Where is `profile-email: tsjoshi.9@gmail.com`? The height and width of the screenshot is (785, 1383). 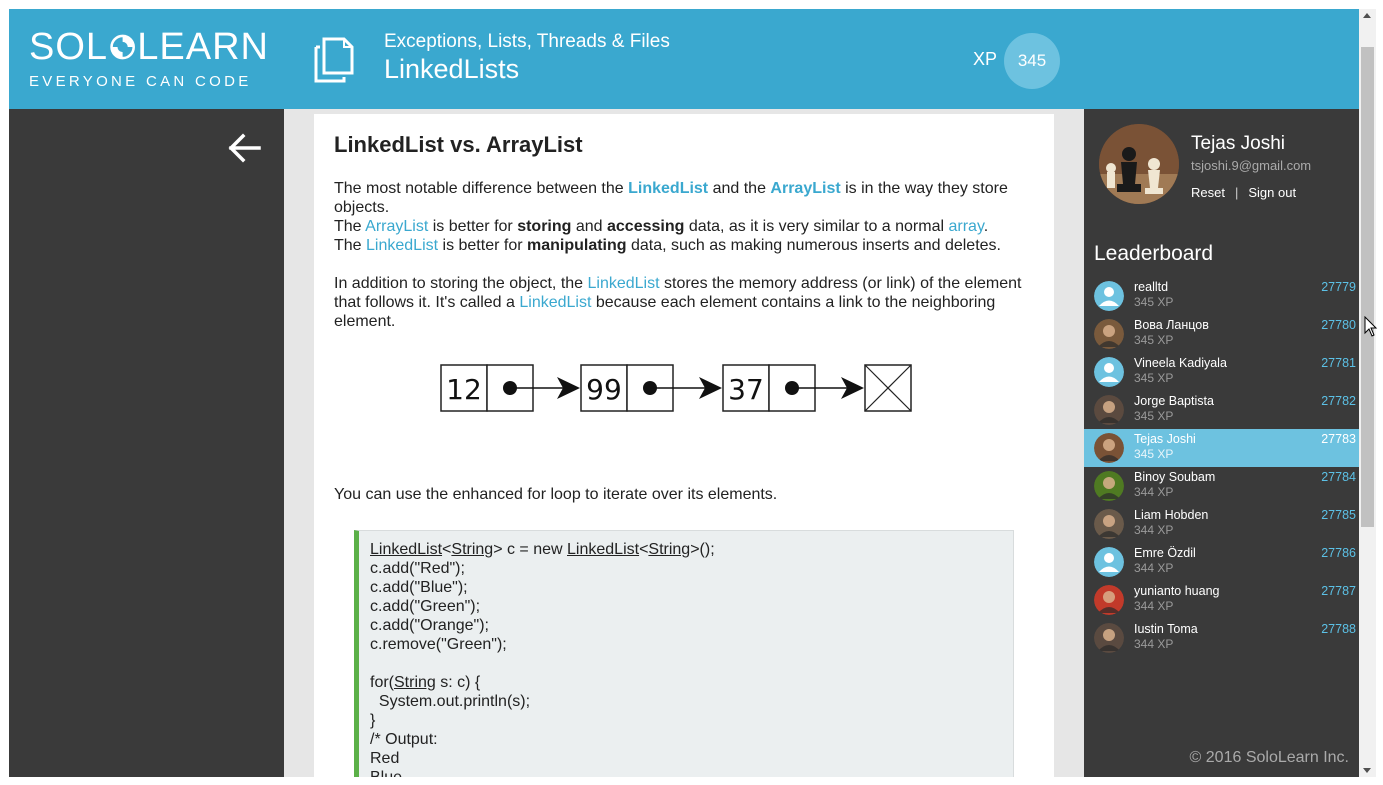 profile-email: tsjoshi.9@gmail.com is located at coordinates (1251, 165).